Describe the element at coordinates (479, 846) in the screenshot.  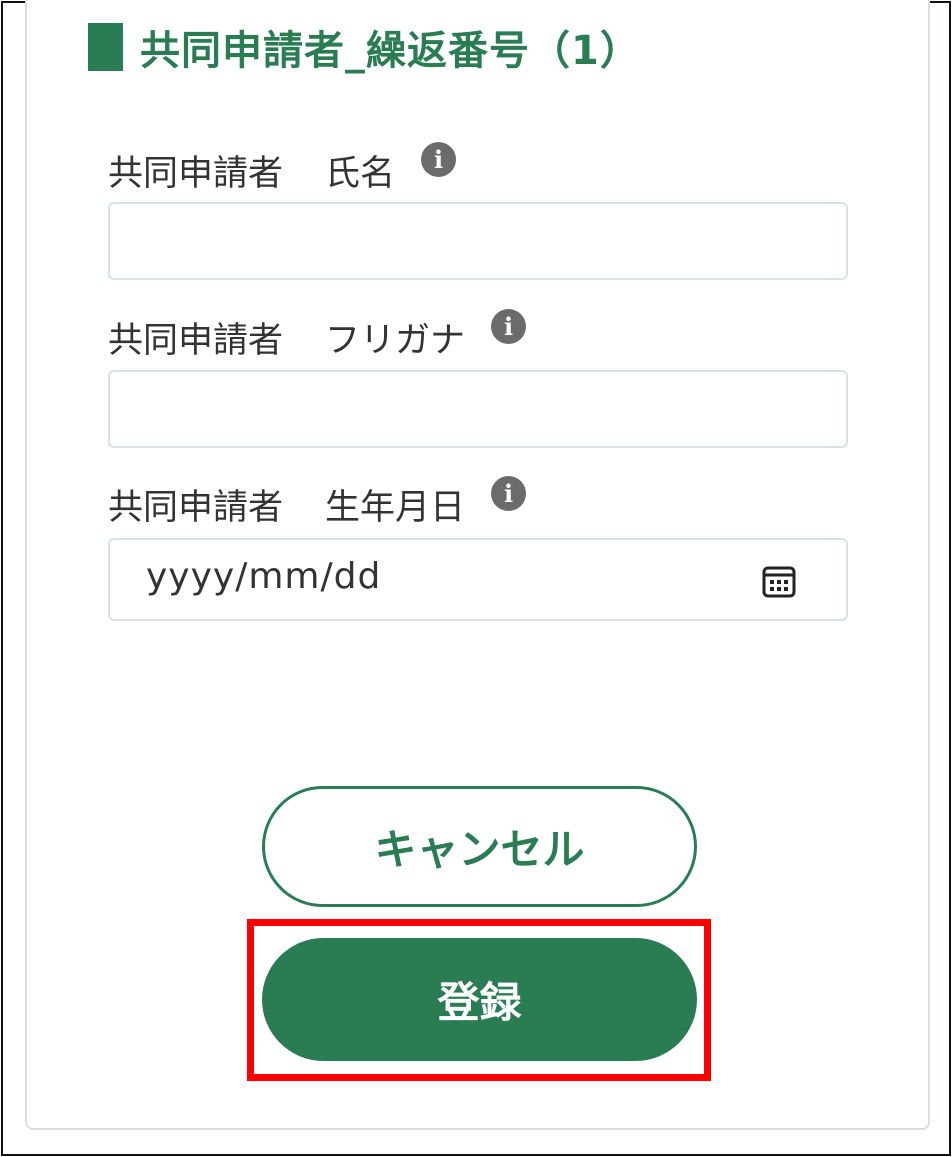
I see `cancel-button: キャンセル` at that location.